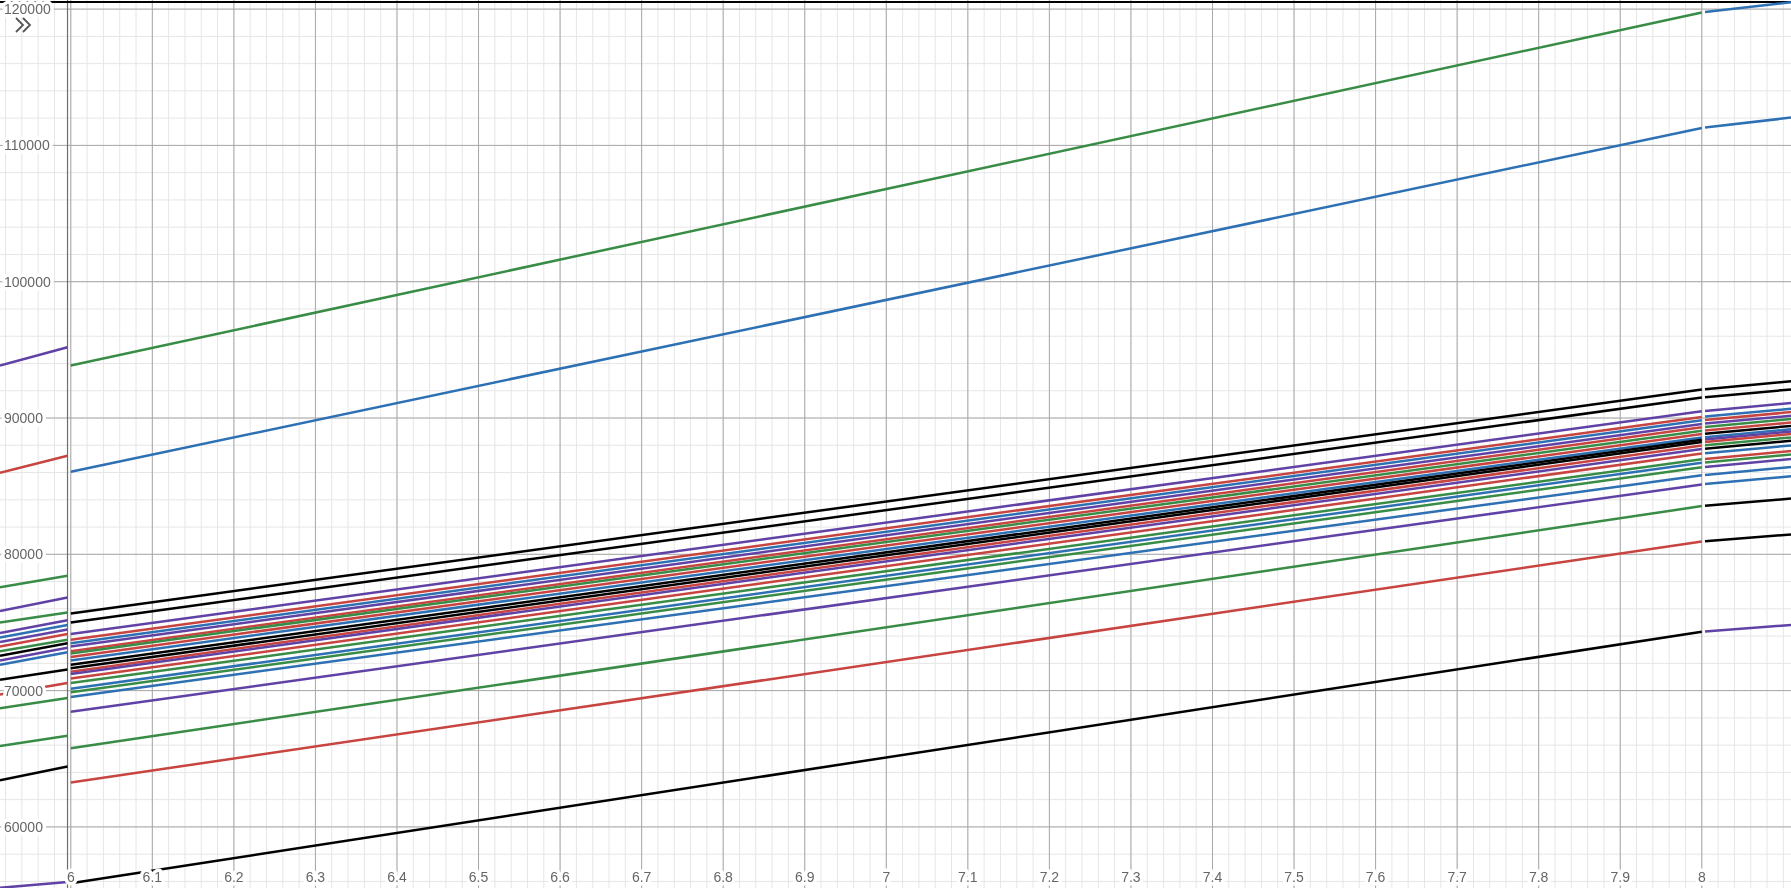 This screenshot has width=1791, height=888. Describe the element at coordinates (152, 877) in the screenshot. I see `tick-label: 6.1` at that location.